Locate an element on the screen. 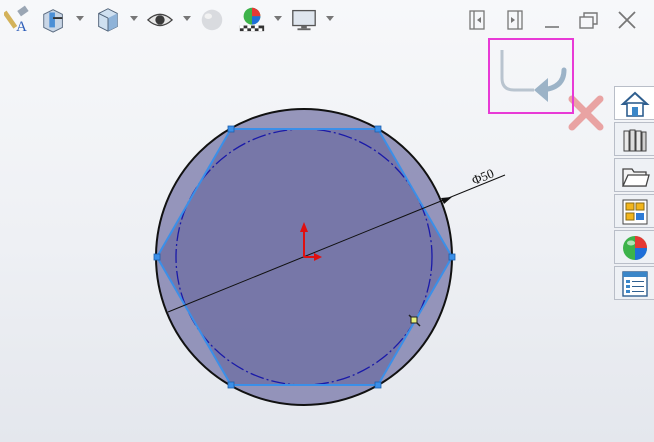 The width and height of the screenshot is (654, 442). minimize-icon is located at coordinates (553, 20).